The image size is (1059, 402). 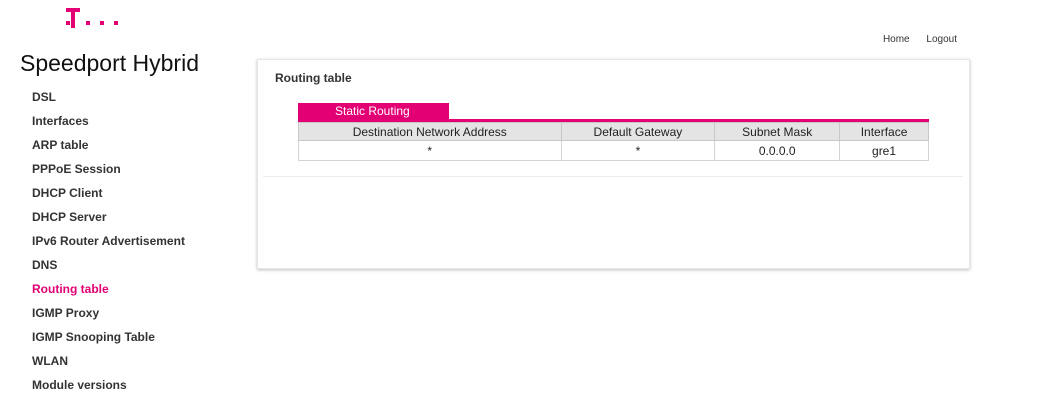 What do you see at coordinates (108, 100) in the screenshot?
I see `sidebar-item-dsl: DSL` at bounding box center [108, 100].